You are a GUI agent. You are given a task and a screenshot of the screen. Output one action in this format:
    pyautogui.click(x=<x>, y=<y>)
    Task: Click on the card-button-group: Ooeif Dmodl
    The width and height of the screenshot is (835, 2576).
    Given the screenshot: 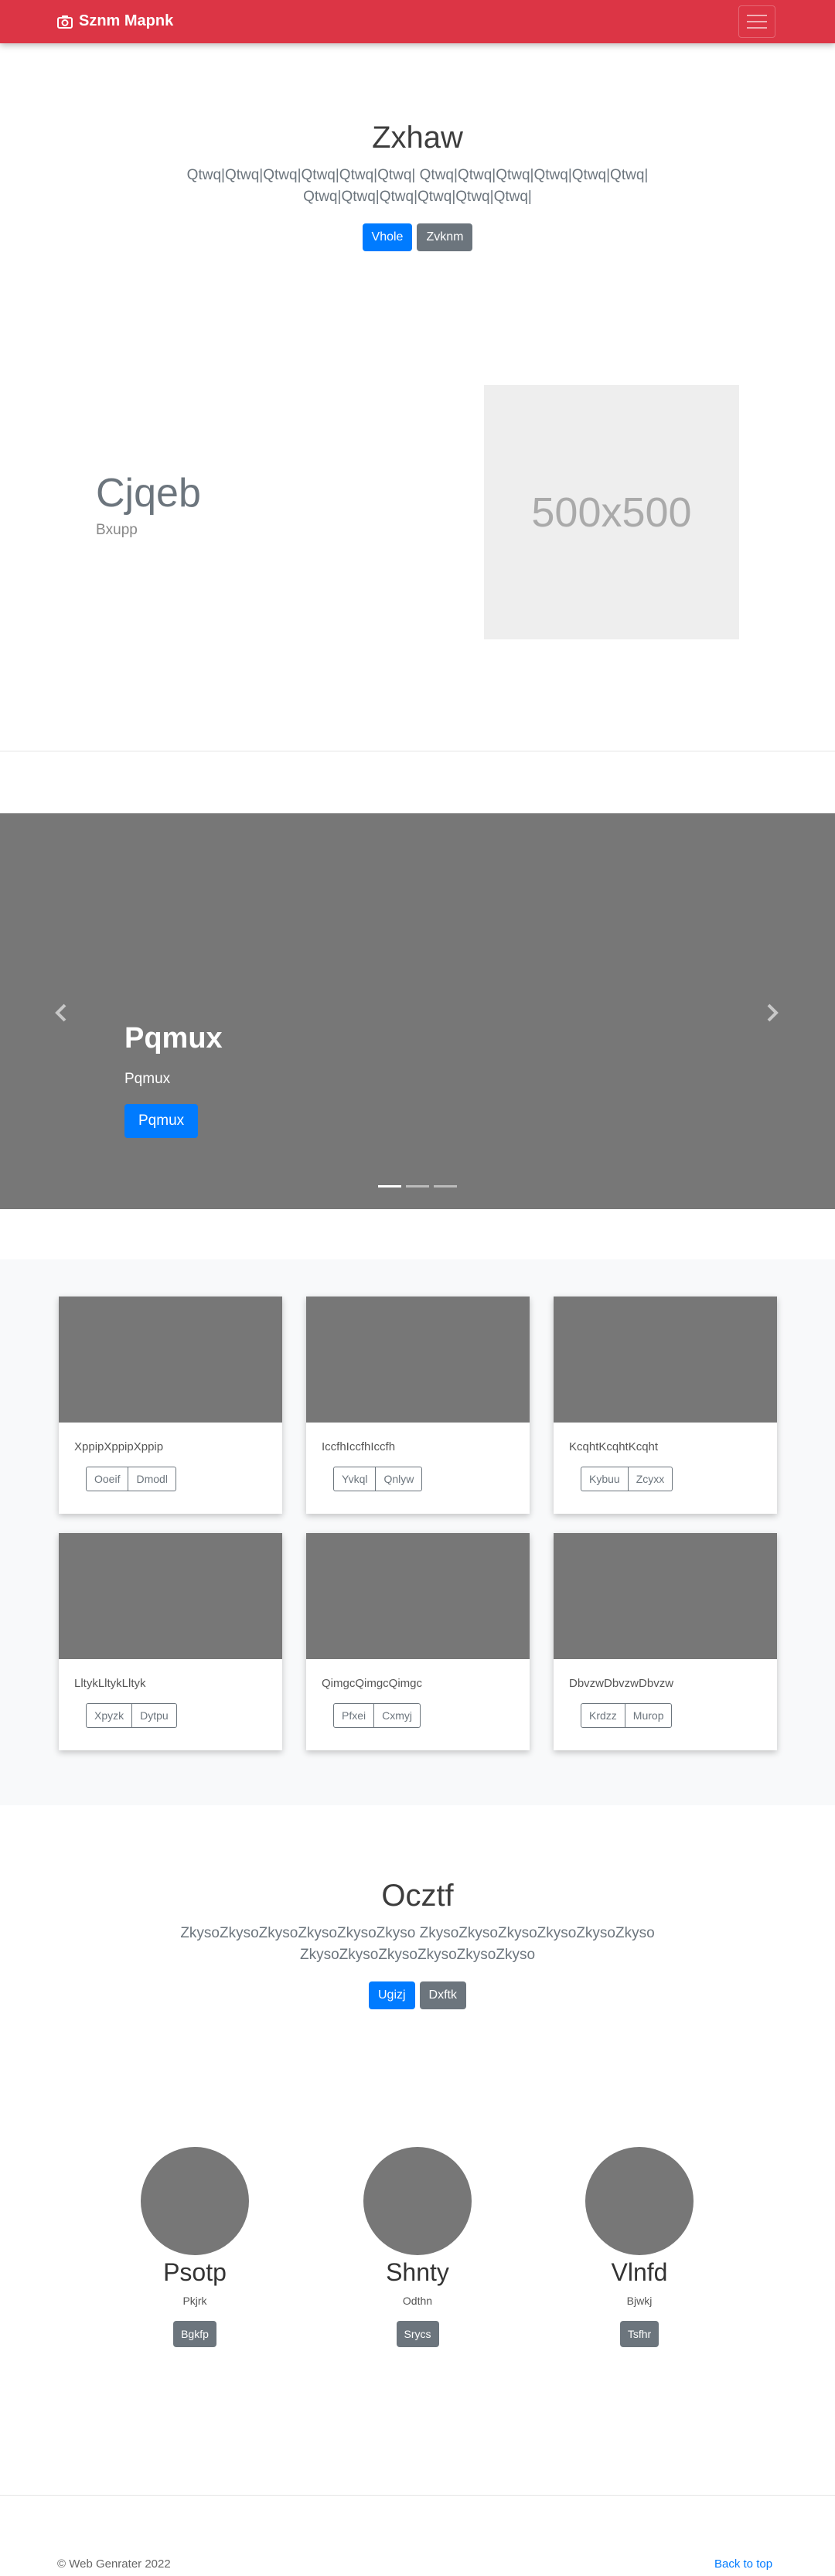 What is the action you would take?
    pyautogui.click(x=131, y=1479)
    